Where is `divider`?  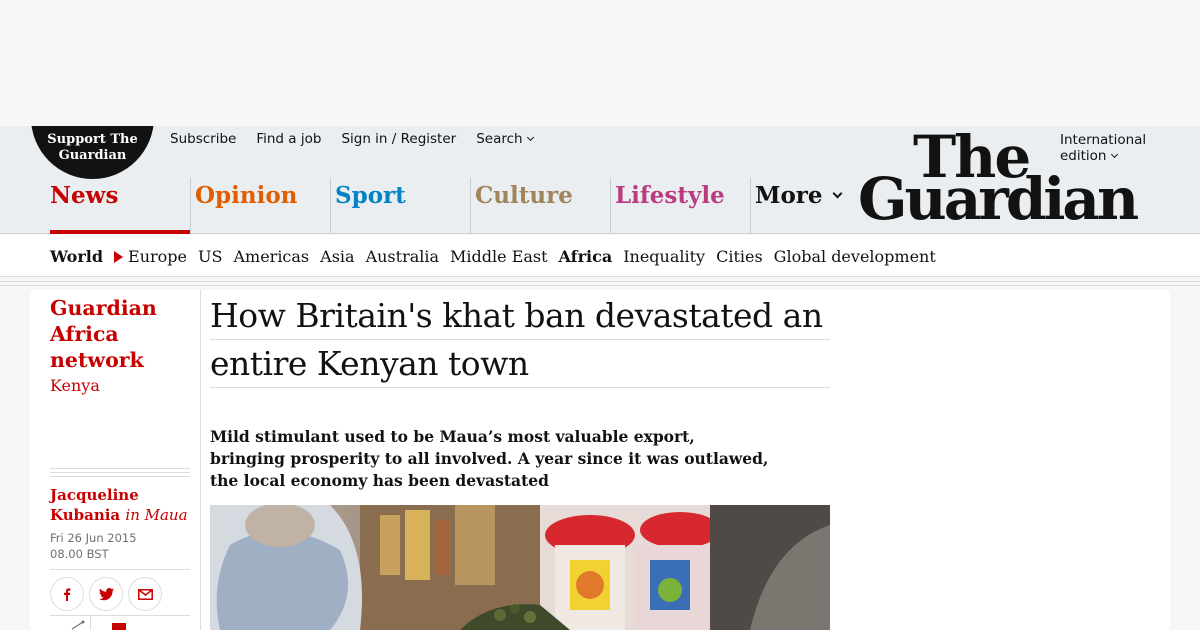
divider is located at coordinates (90, 622).